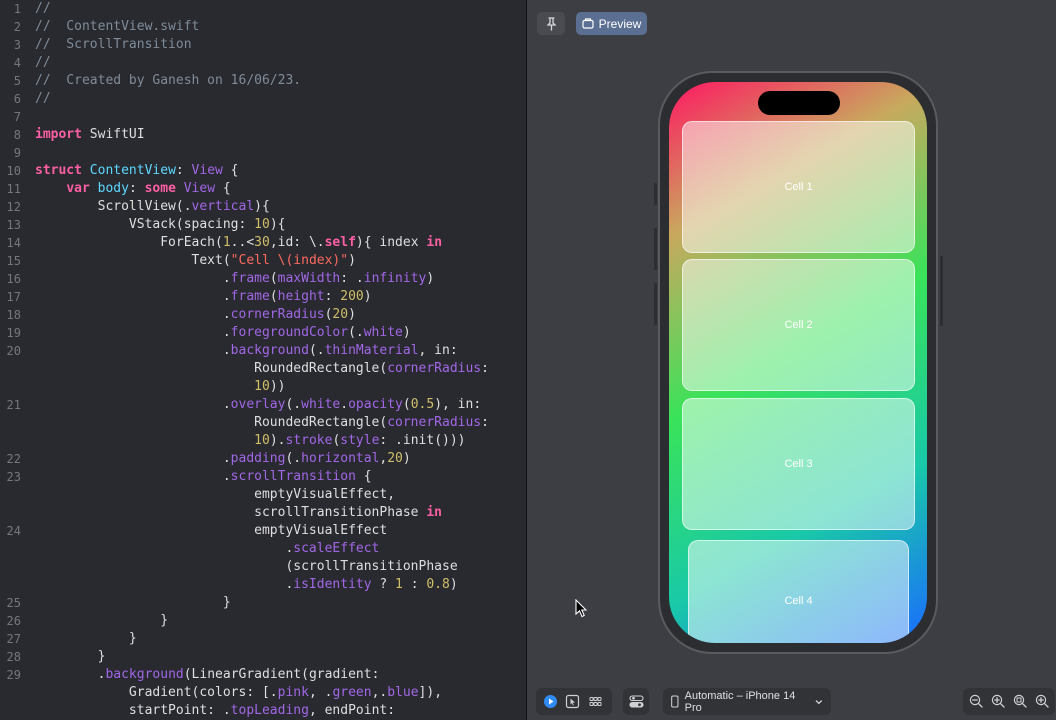  Describe the element at coordinates (263, 261) in the screenshot. I see `code-line: 15 Text("Cell \(index)")` at that location.